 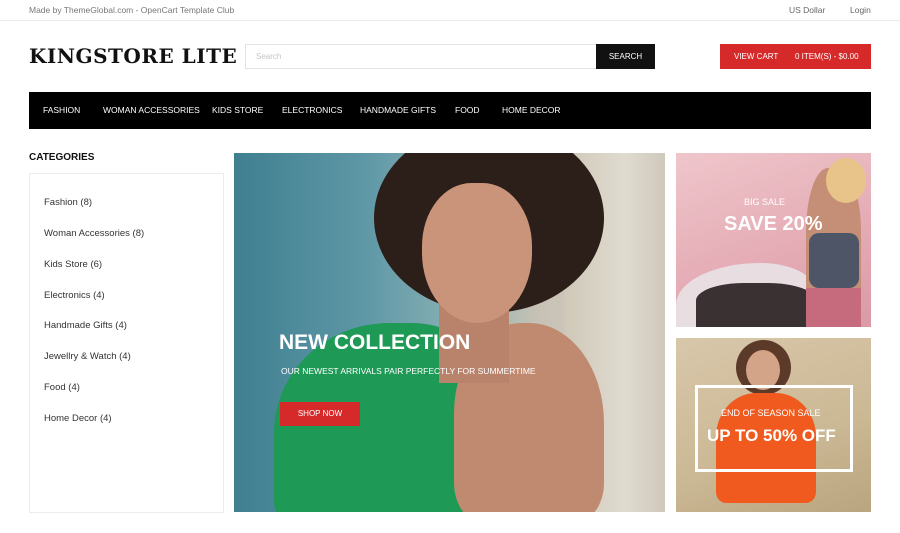 I want to click on category-item-handmade-gifts: Handmade Gifts (4), so click(x=85, y=325).